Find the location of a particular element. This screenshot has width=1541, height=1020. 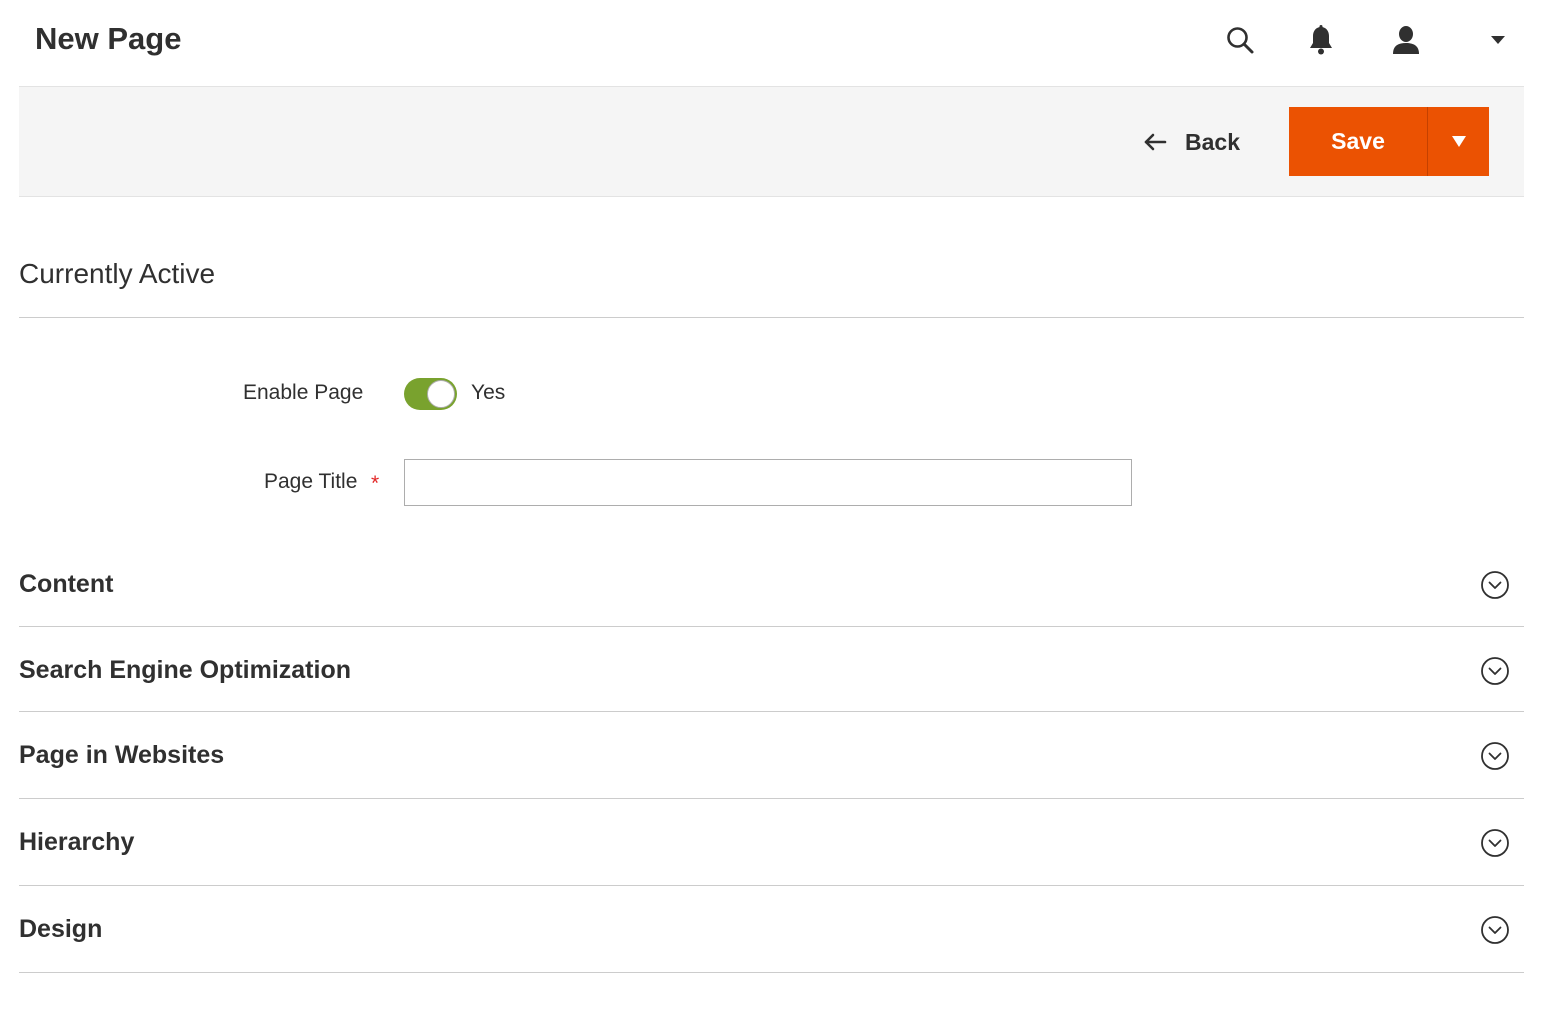

section-design: Design is located at coordinates (771, 929).